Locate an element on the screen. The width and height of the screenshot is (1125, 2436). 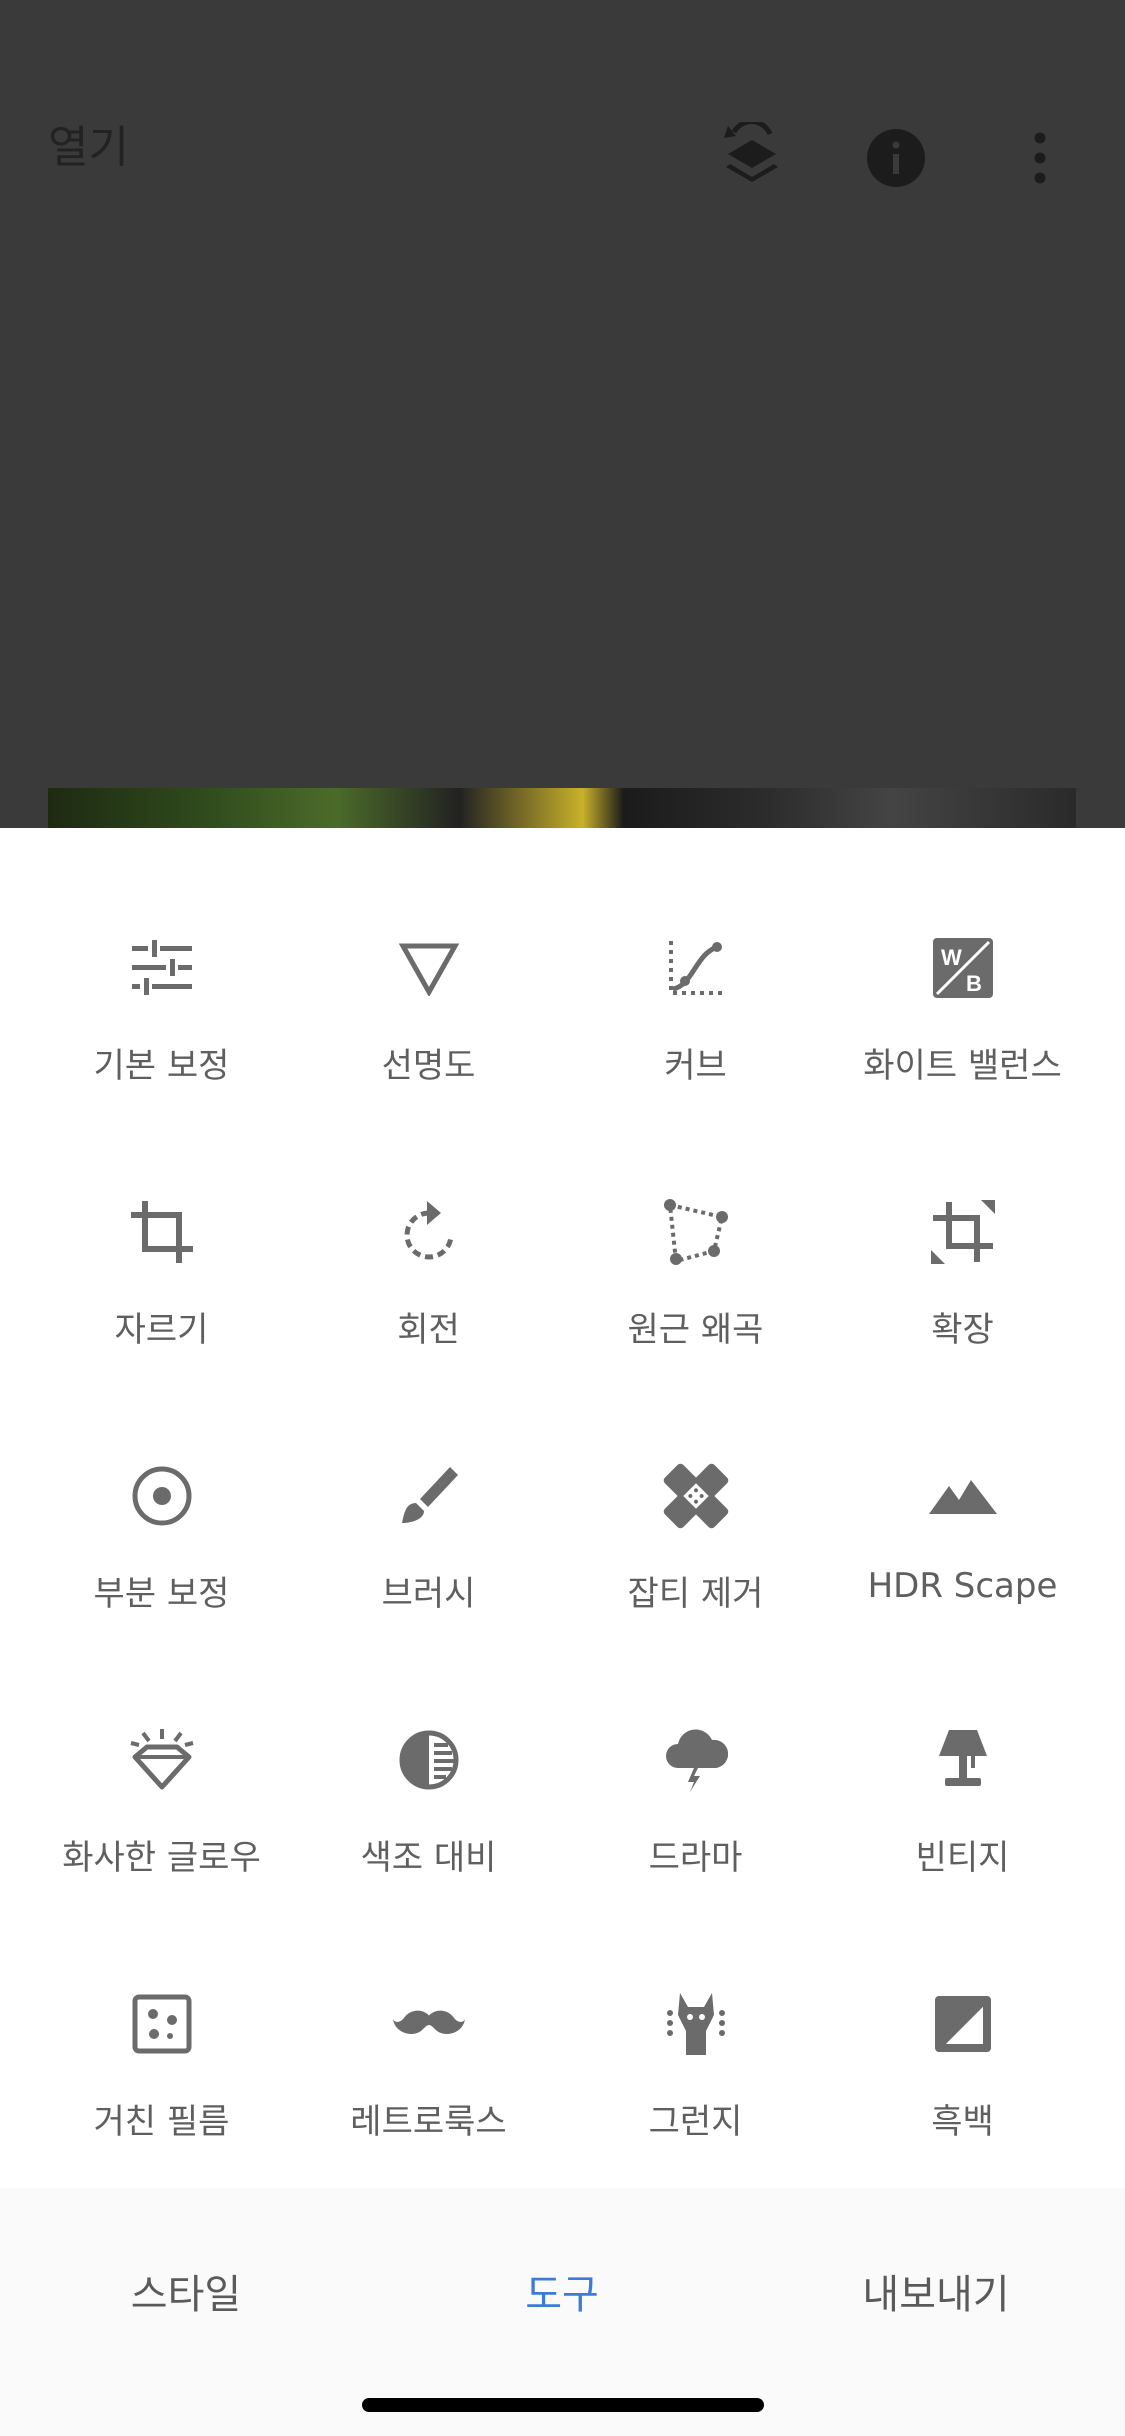
tool-healing: 잡티 제거 is located at coordinates (695, 1526).